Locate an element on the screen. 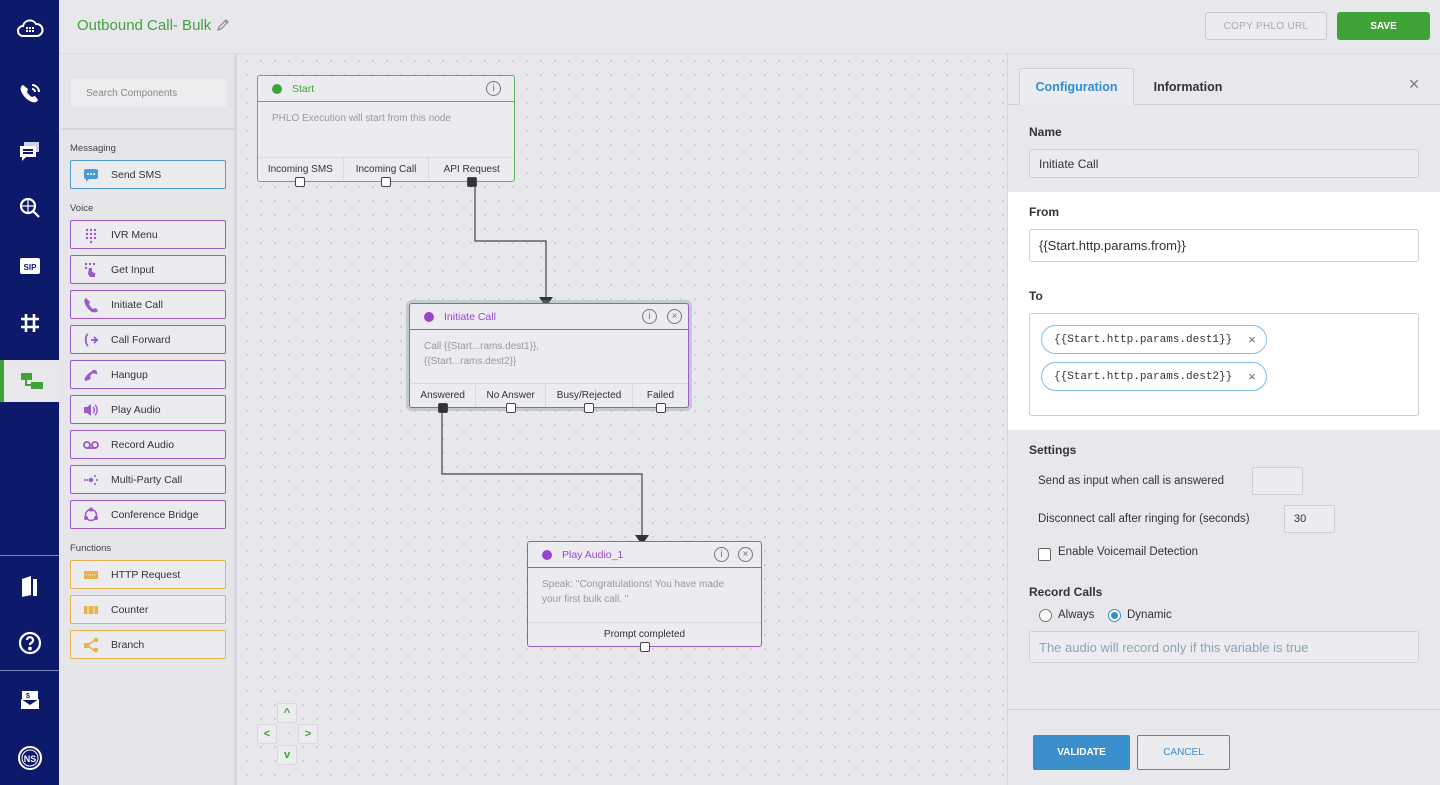 This screenshot has width=1440, height=785. divider is located at coordinates (148, 129).